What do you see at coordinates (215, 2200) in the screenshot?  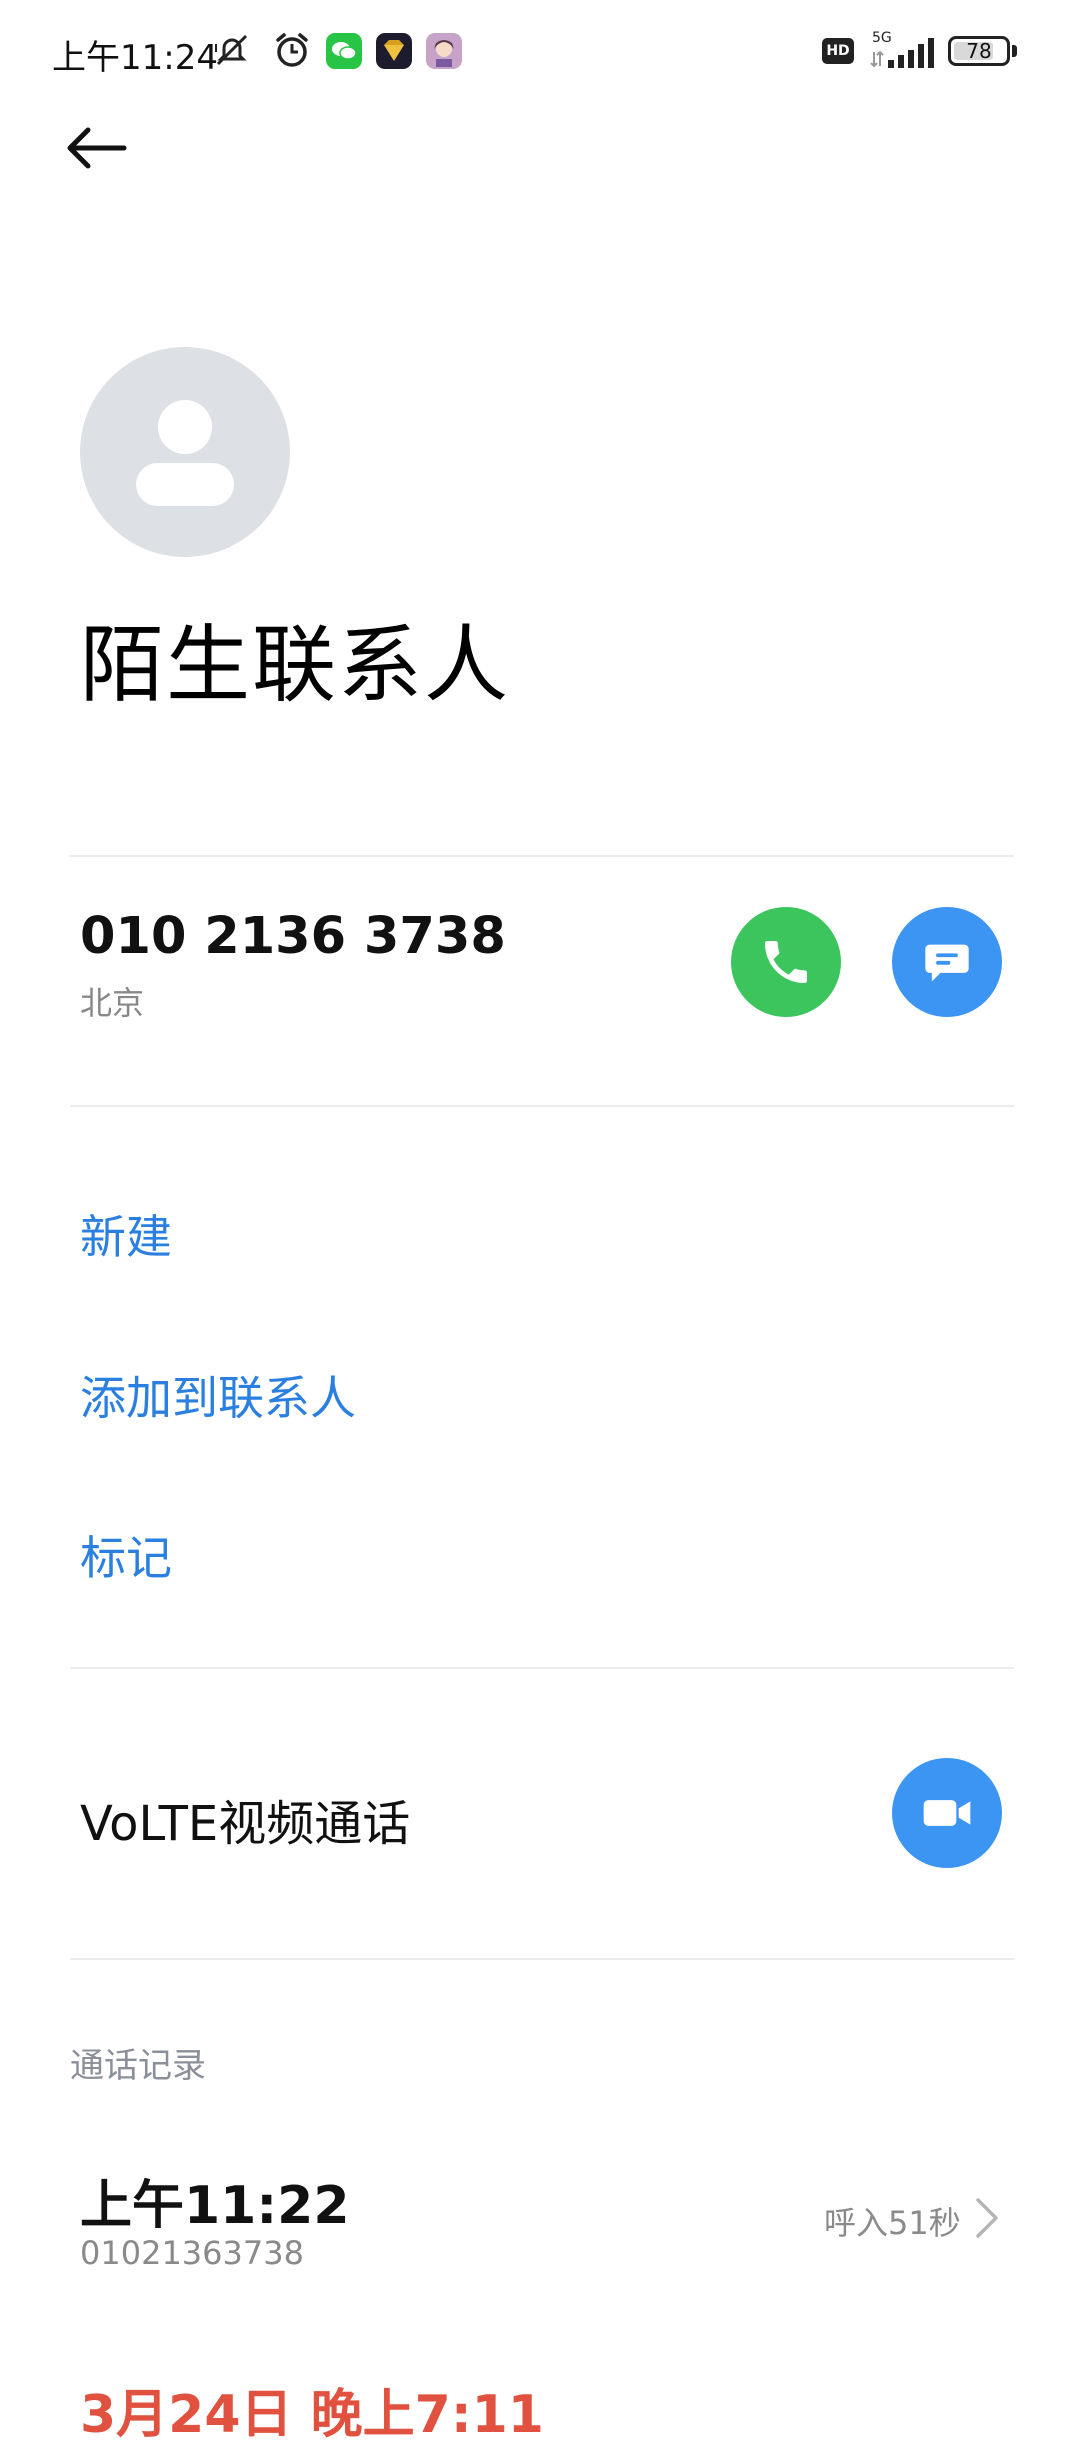 I see `call-log-time: 上午11:22` at bounding box center [215, 2200].